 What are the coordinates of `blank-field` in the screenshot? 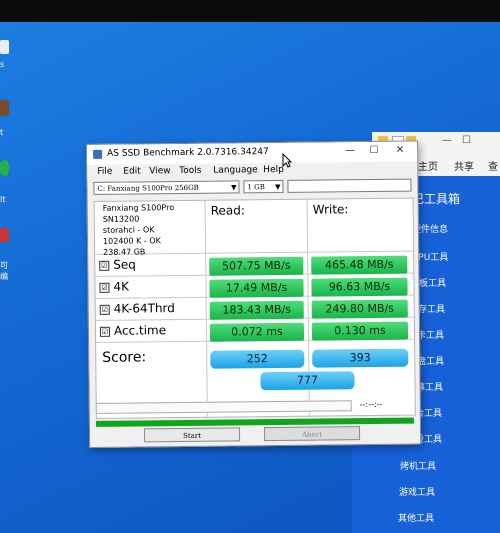 It's located at (349, 185).